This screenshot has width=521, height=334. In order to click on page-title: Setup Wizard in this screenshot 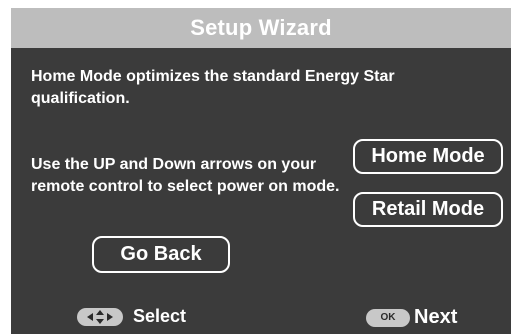, I will do `click(261, 27)`.